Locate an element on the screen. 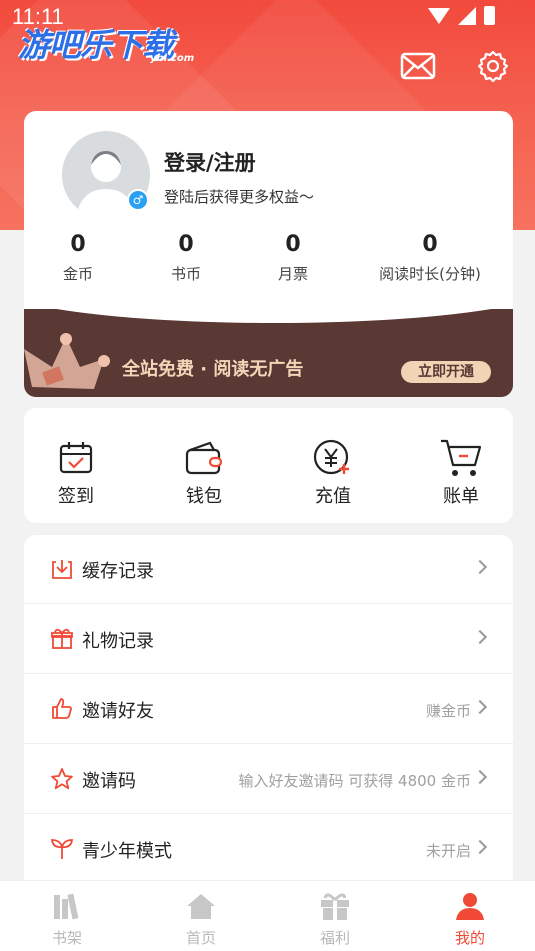 This screenshot has width=535, height=951. wallet-button: 钱包 is located at coordinates (204, 472).